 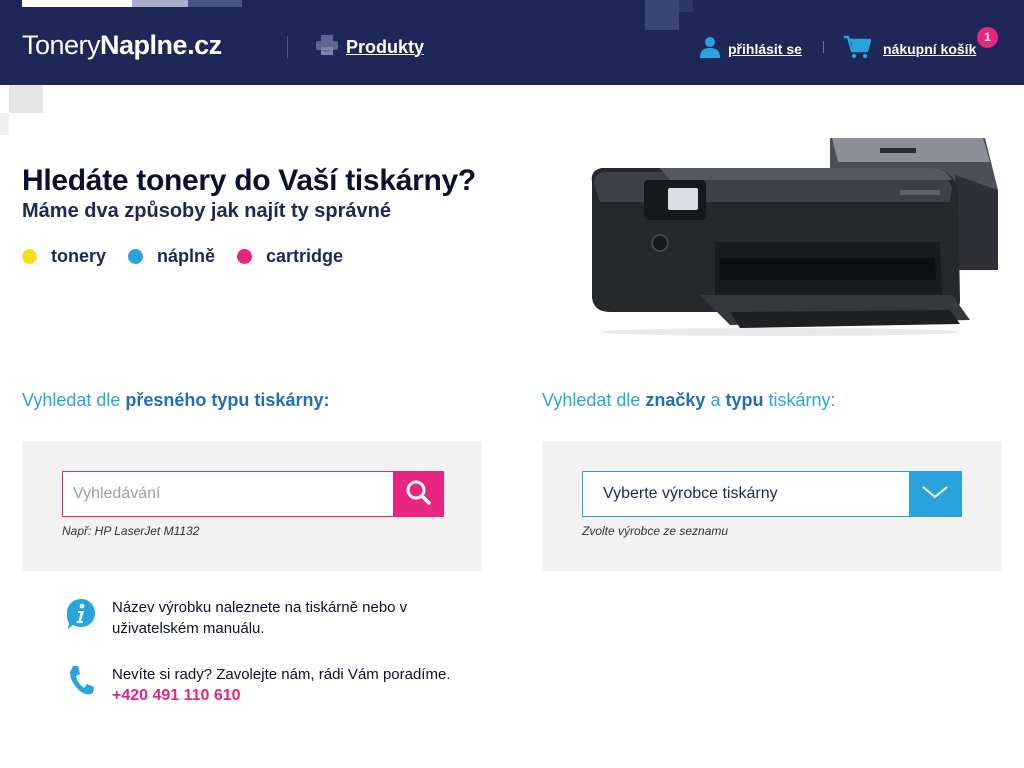 What do you see at coordinates (675, 400) in the screenshot?
I see `title-bold-brand: značky` at bounding box center [675, 400].